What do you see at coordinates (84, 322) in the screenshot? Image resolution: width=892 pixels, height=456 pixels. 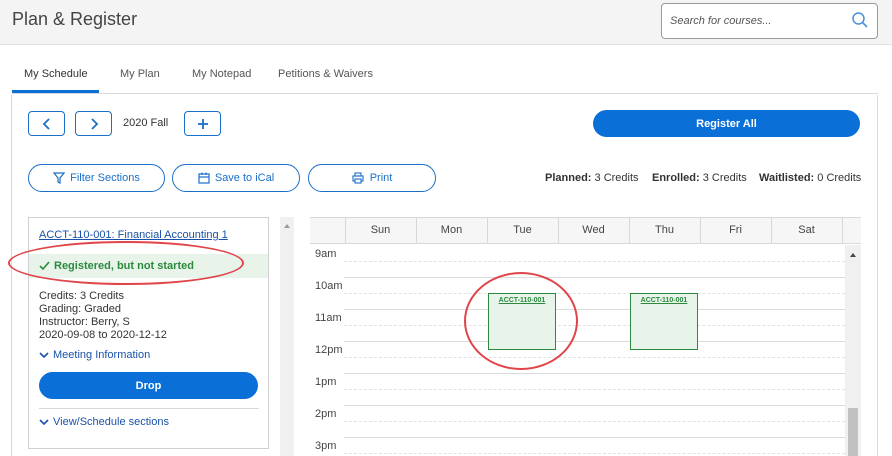 I see `course-instructor: Instructor: Berry, S` at bounding box center [84, 322].